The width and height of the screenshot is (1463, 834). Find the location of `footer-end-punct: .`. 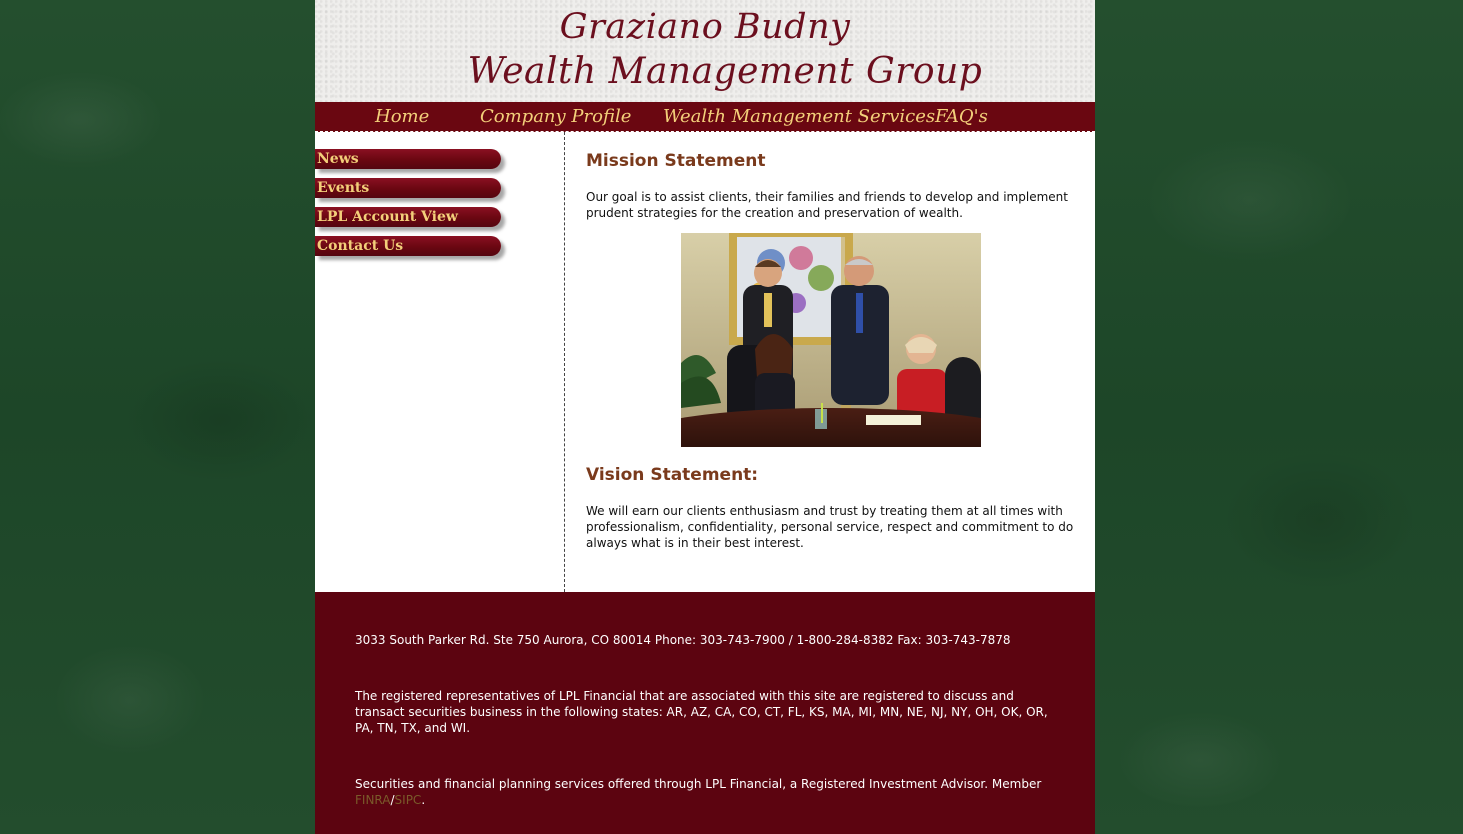

footer-end-punct: . is located at coordinates (423, 800).